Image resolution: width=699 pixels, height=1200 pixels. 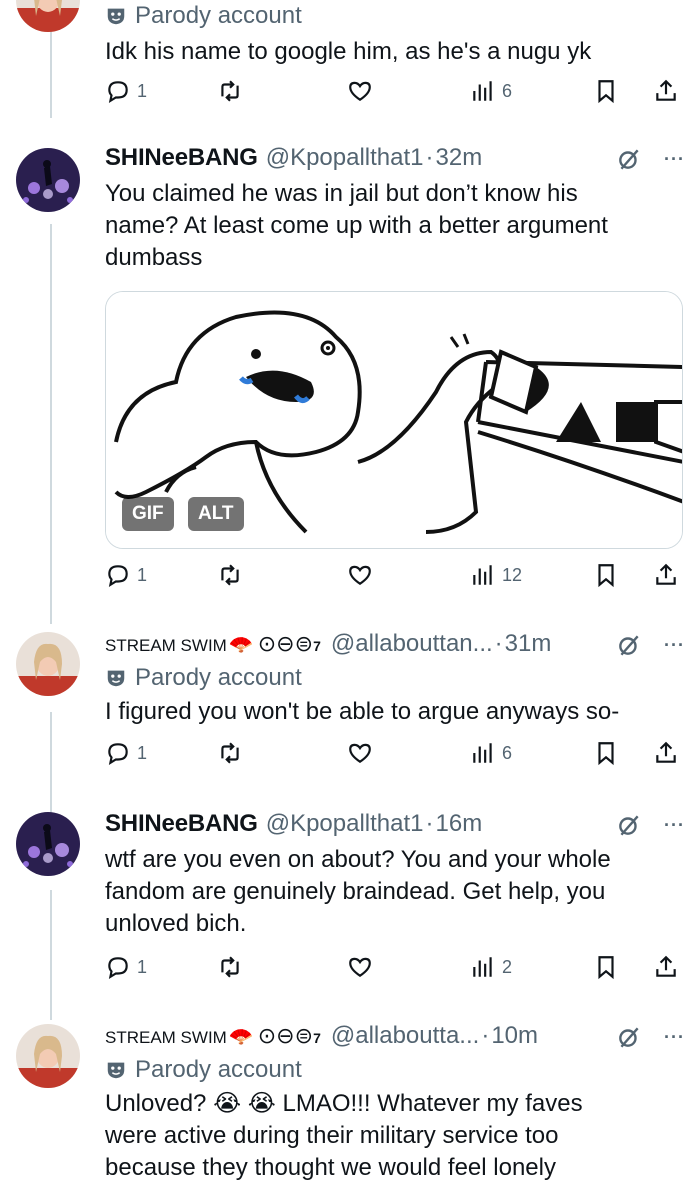 What do you see at coordinates (344, 1103) in the screenshot?
I see `tweet-text-line: Unloved? 😭 😭 LMAO!!! Whatever my faves` at bounding box center [344, 1103].